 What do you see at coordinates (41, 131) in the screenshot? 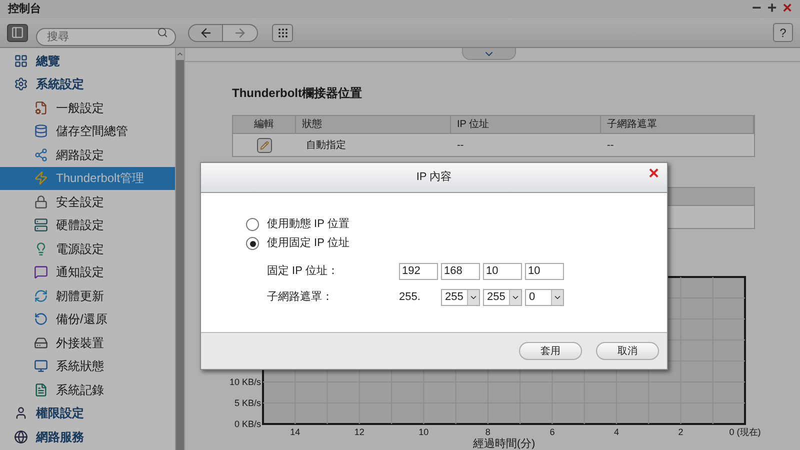
I see `database-icon` at bounding box center [41, 131].